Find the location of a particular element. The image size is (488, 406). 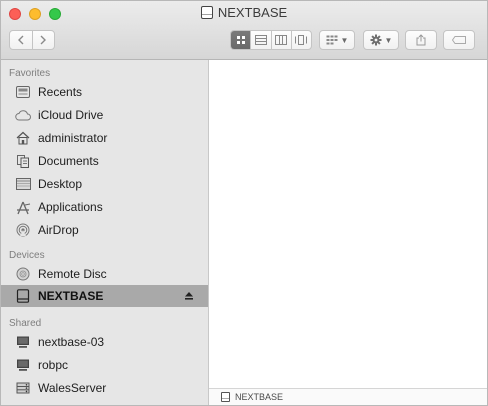

server-icon is located at coordinates (23, 388).